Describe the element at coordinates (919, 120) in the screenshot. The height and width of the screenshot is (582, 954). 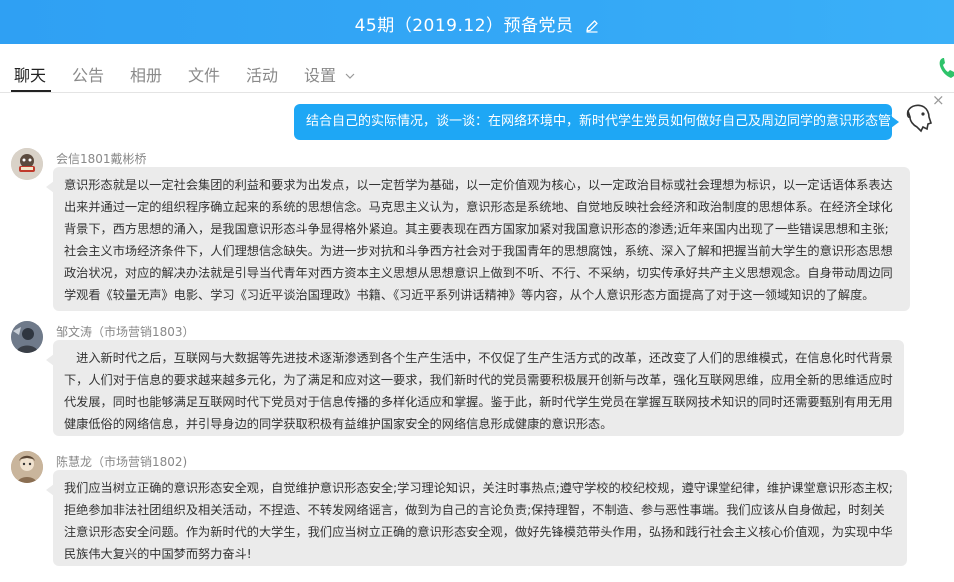
I see `my-avatar` at that location.